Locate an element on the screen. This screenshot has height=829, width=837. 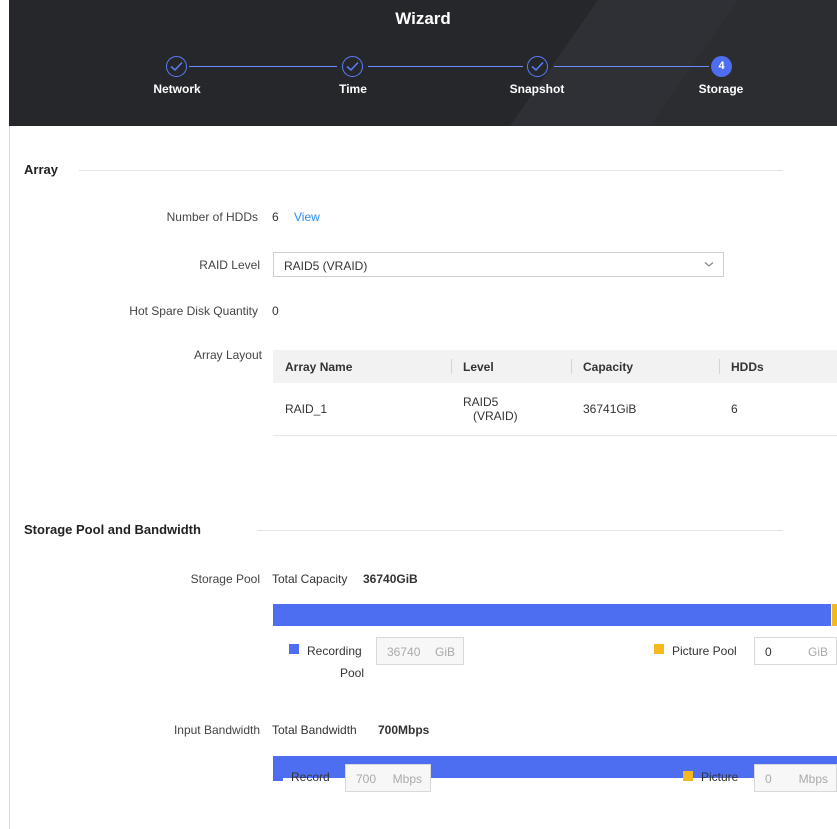
array-name-cell: RAID_1 is located at coordinates (362, 409).